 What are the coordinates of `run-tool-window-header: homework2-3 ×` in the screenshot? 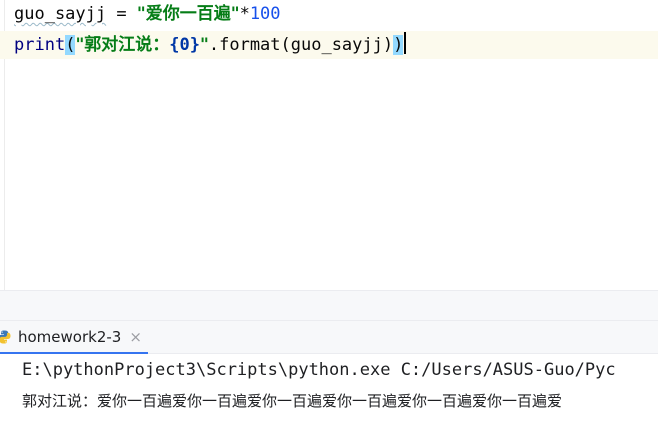 It's located at (329, 337).